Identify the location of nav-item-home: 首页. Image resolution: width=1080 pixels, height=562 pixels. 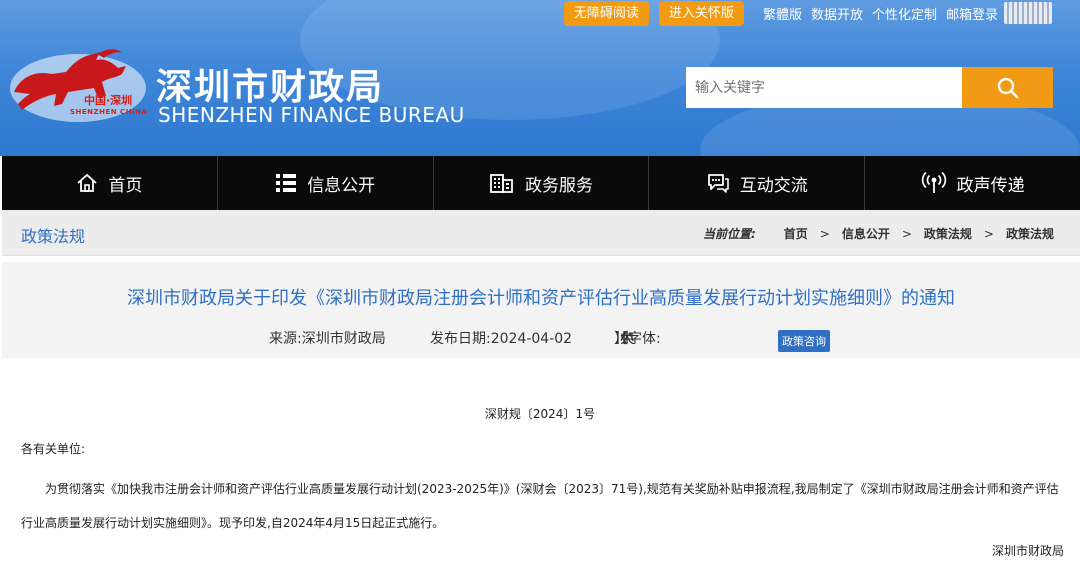
(110, 183).